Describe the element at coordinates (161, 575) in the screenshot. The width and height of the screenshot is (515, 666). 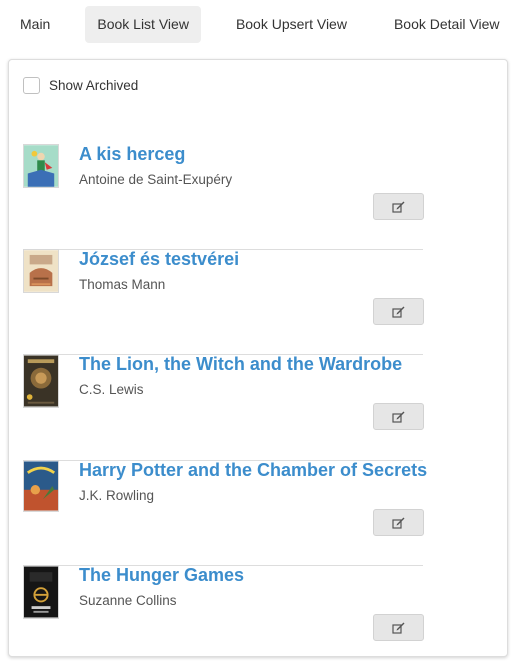
I see `book-title: The Hunger Games` at that location.